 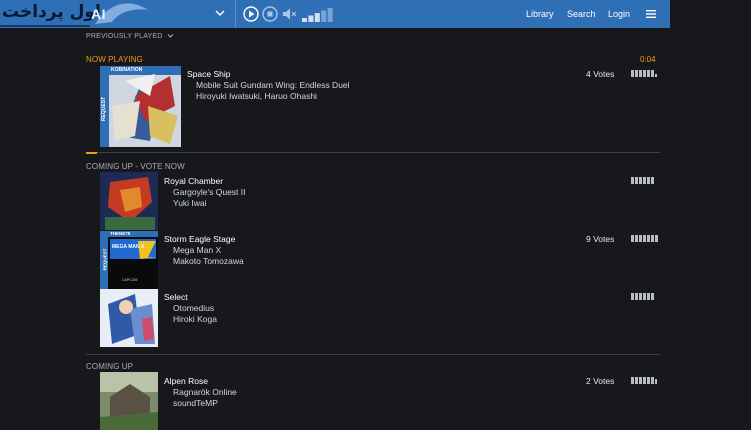 I want to click on song-artist: soundTeMP, so click(x=195, y=403).